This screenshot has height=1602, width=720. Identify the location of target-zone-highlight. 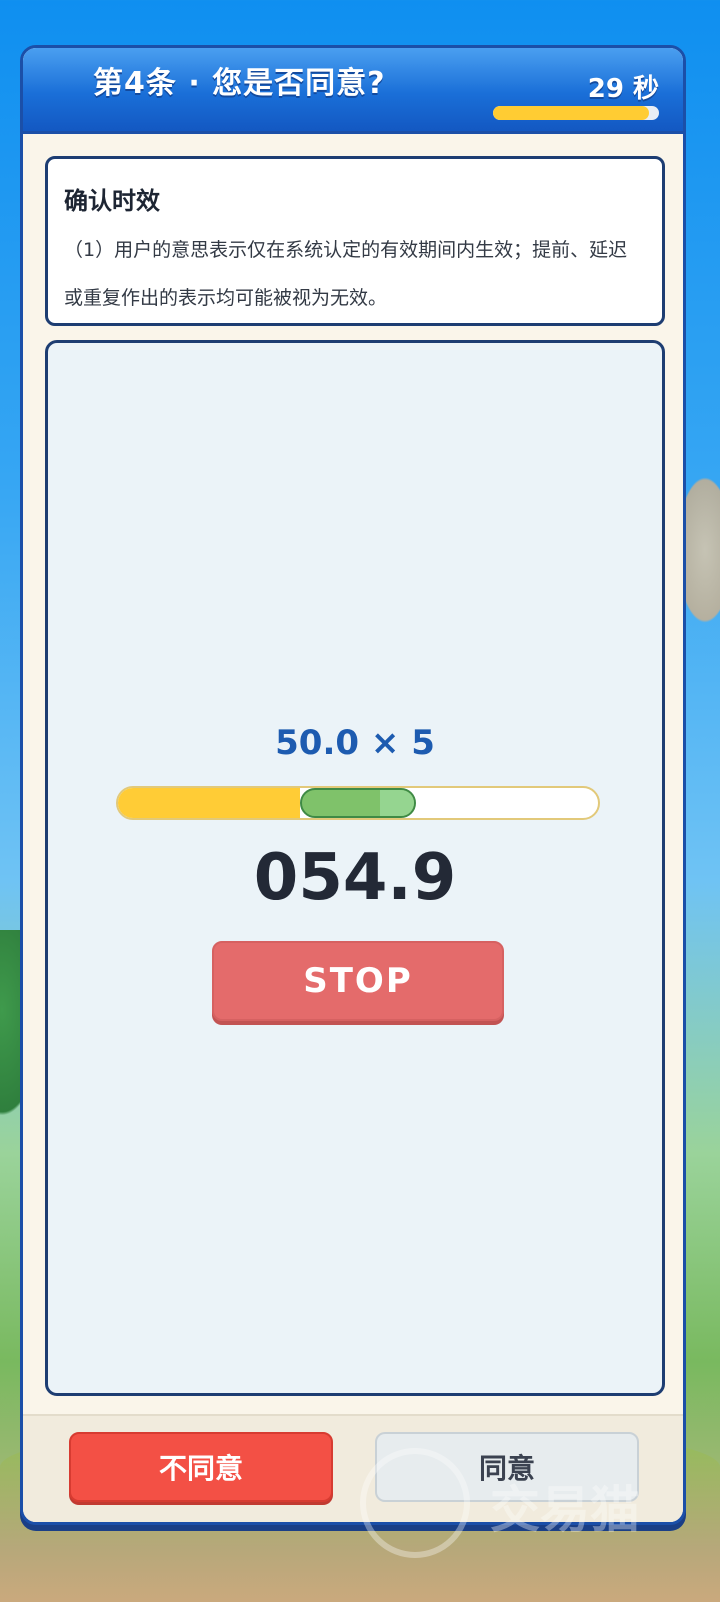
(397, 803).